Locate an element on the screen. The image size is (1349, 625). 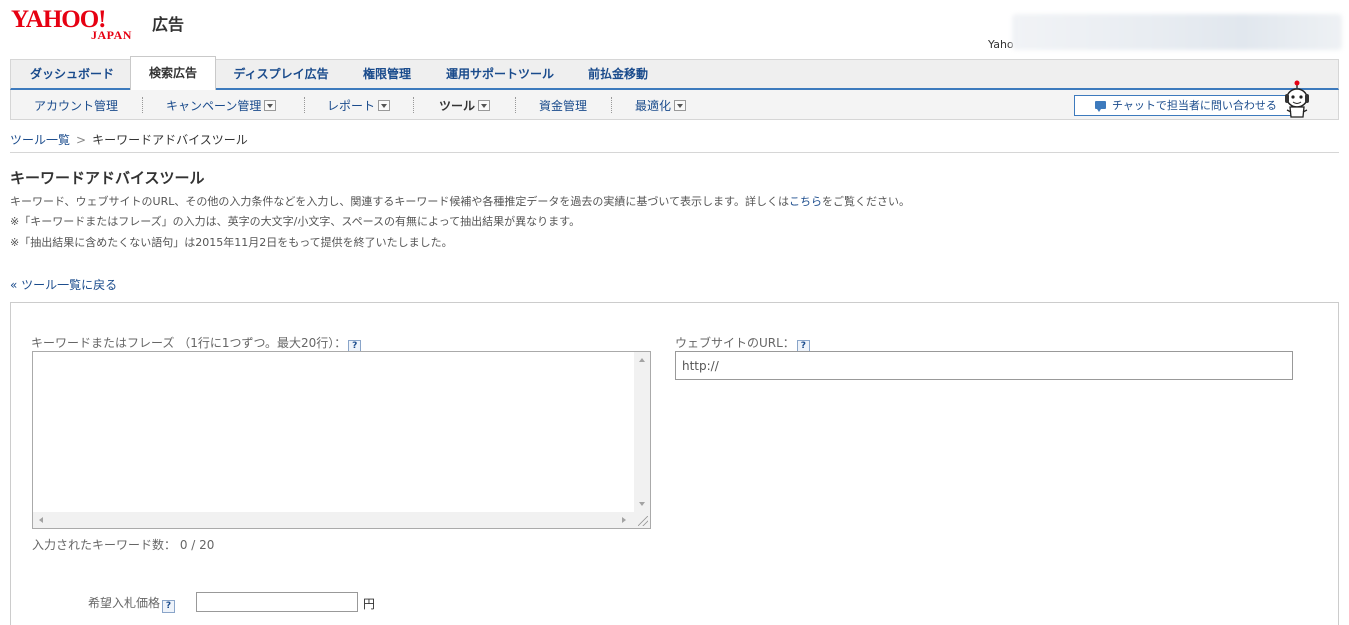
website-url-input is located at coordinates (984, 365).